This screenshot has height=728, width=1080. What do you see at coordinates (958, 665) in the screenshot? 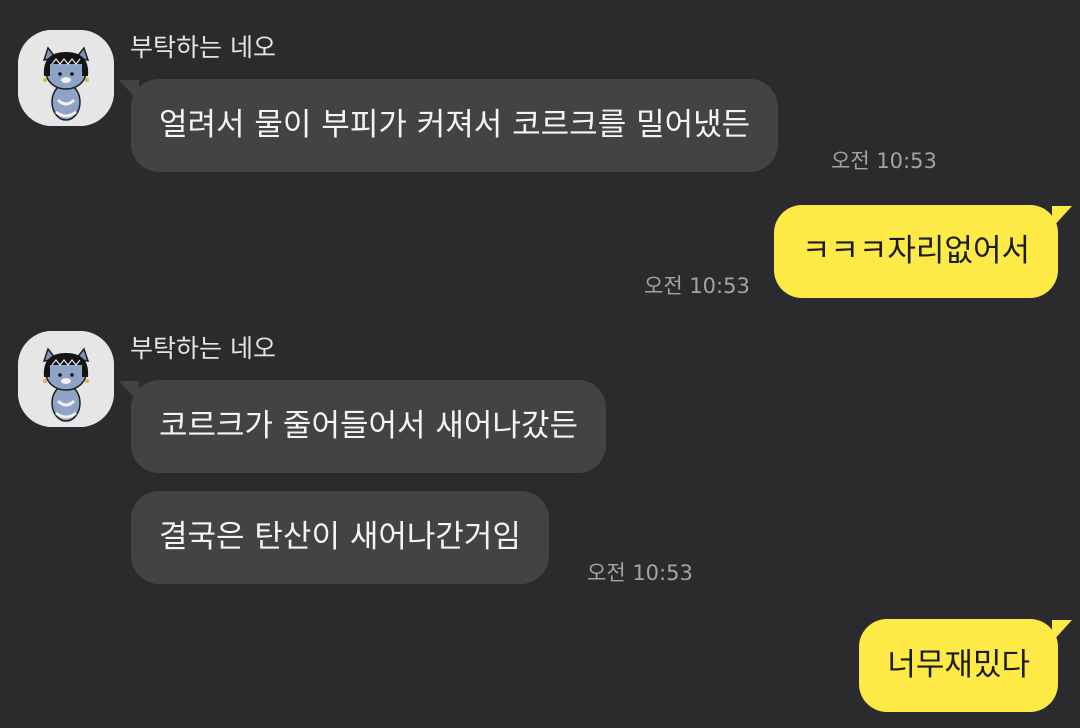
I see `message-bubble-outgoing: 너무재밌다` at bounding box center [958, 665].